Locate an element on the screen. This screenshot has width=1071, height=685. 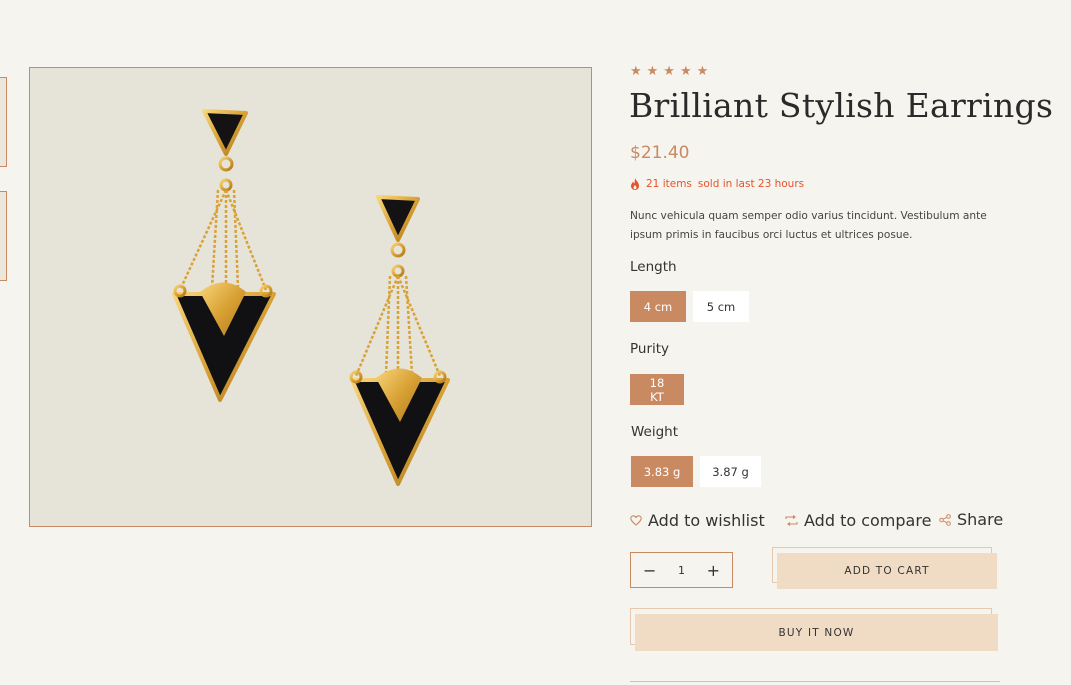
add-to-wishlist-label: Add to wishlist is located at coordinates (706, 520).